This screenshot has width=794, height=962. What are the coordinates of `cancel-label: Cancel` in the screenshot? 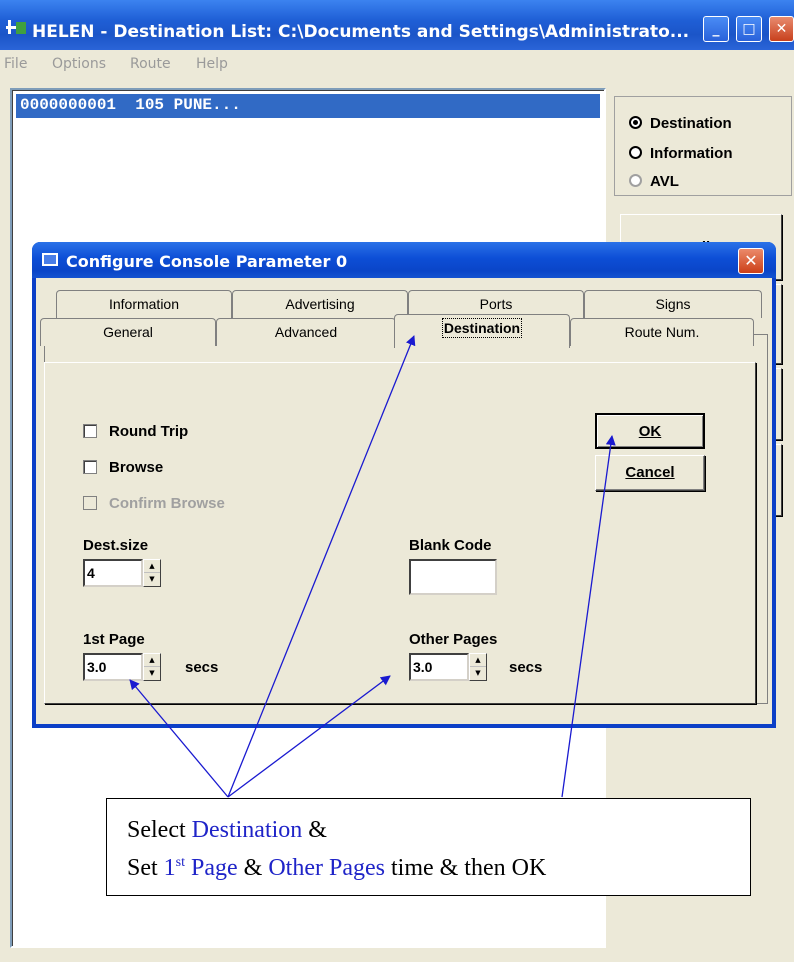 It's located at (650, 472).